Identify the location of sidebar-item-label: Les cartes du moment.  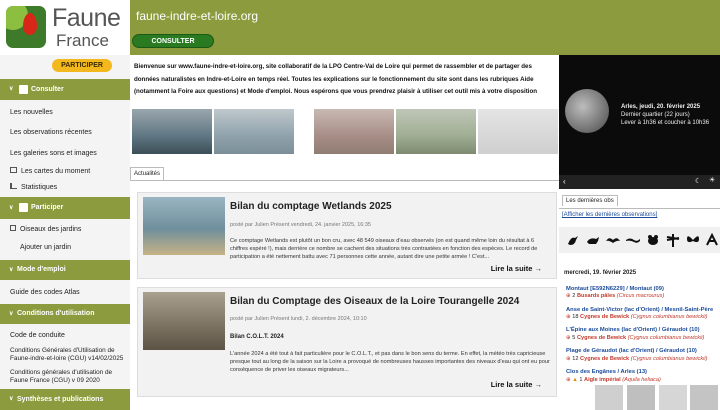
(55, 171).